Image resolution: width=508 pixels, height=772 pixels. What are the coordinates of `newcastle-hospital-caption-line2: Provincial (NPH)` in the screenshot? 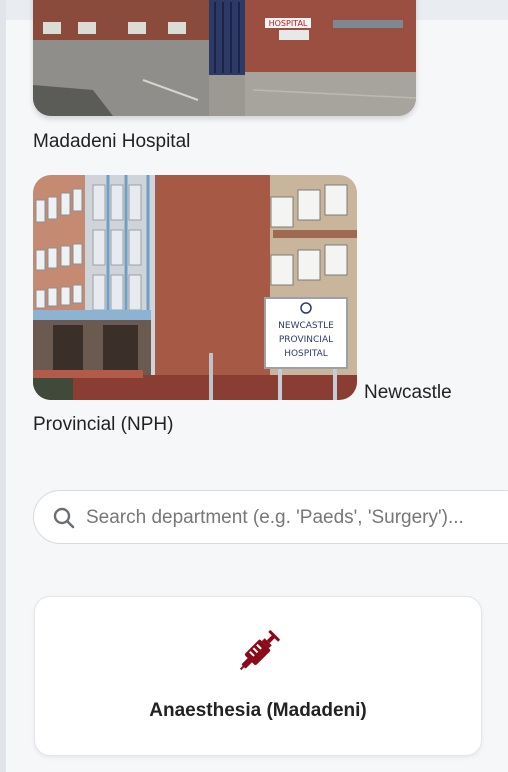 It's located at (103, 425).